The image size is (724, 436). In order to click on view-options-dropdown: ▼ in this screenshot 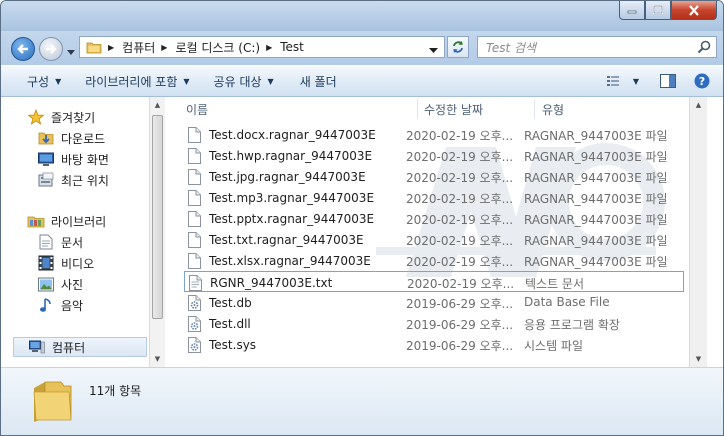, I will do `click(636, 81)`.